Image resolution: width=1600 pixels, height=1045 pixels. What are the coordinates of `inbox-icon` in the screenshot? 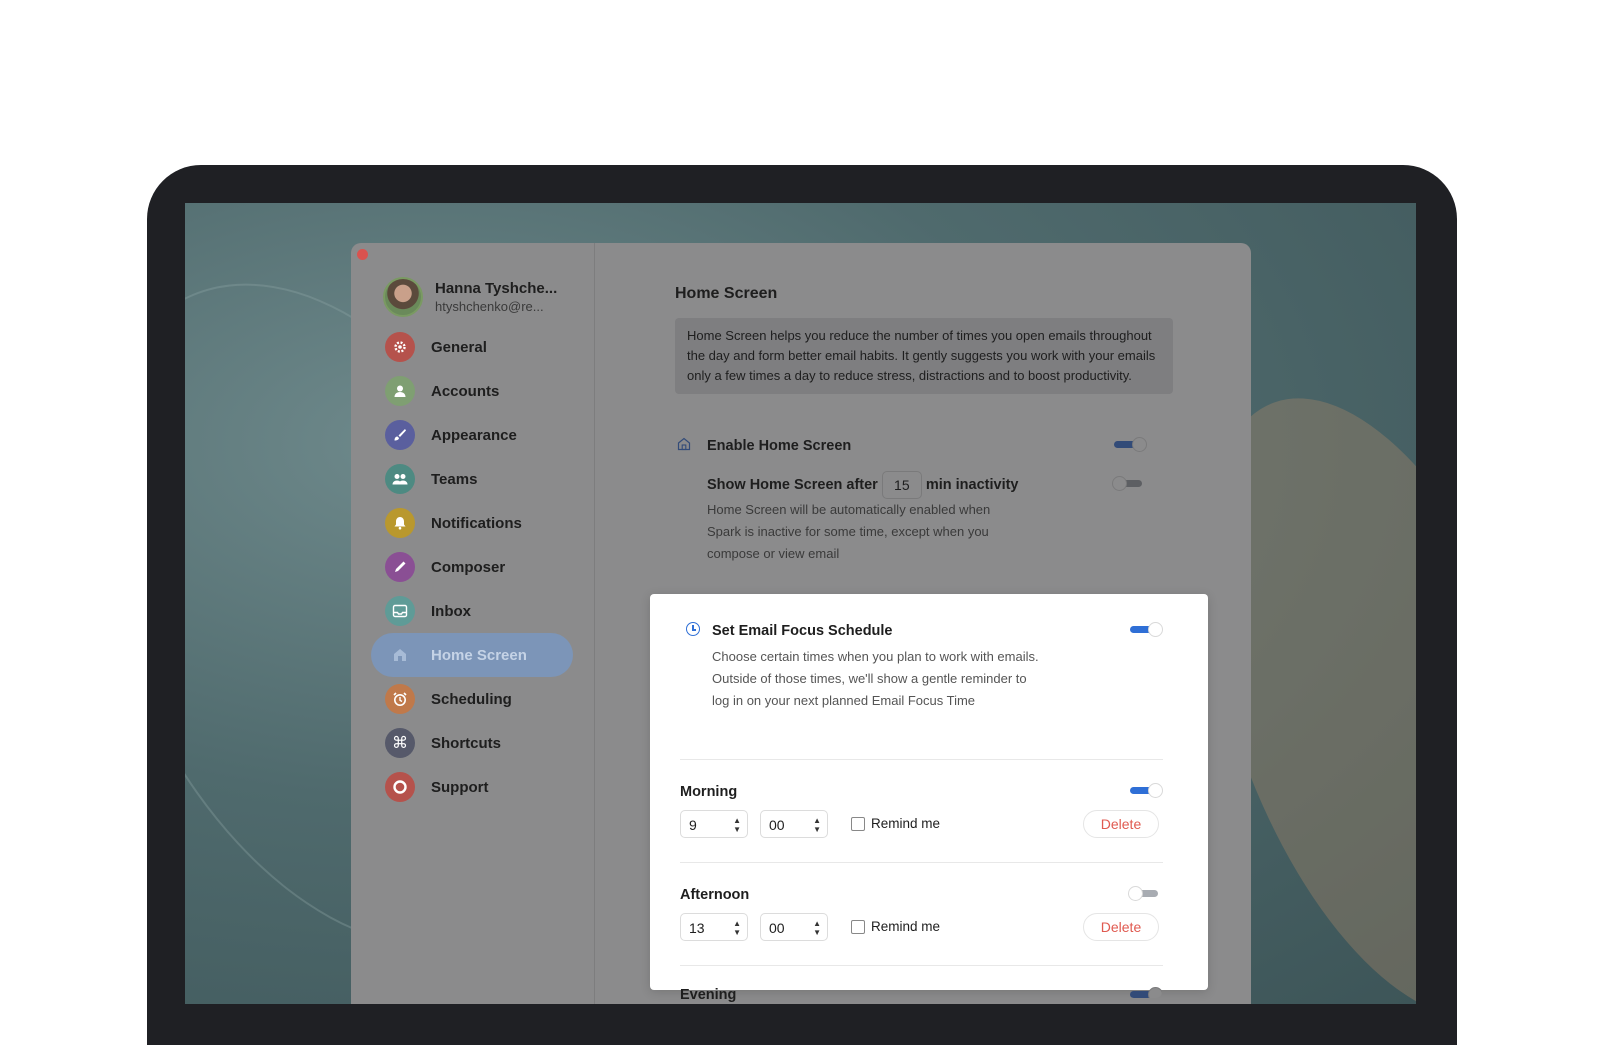 It's located at (400, 611).